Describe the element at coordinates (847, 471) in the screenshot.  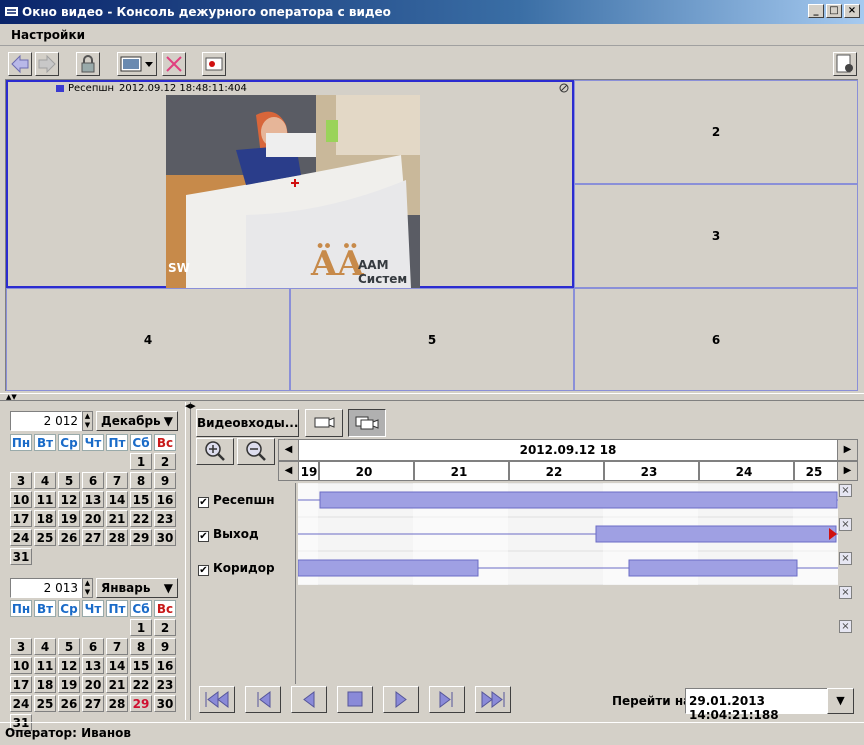
I see `hour-next-button: ▶` at that location.